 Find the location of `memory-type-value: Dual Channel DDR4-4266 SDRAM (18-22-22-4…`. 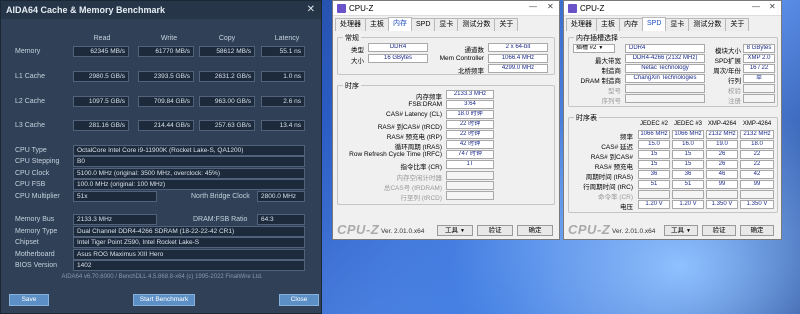

memory-type-value: Dual Channel DDR4-4266 SDRAM (18-22-22-4… is located at coordinates (189, 231).